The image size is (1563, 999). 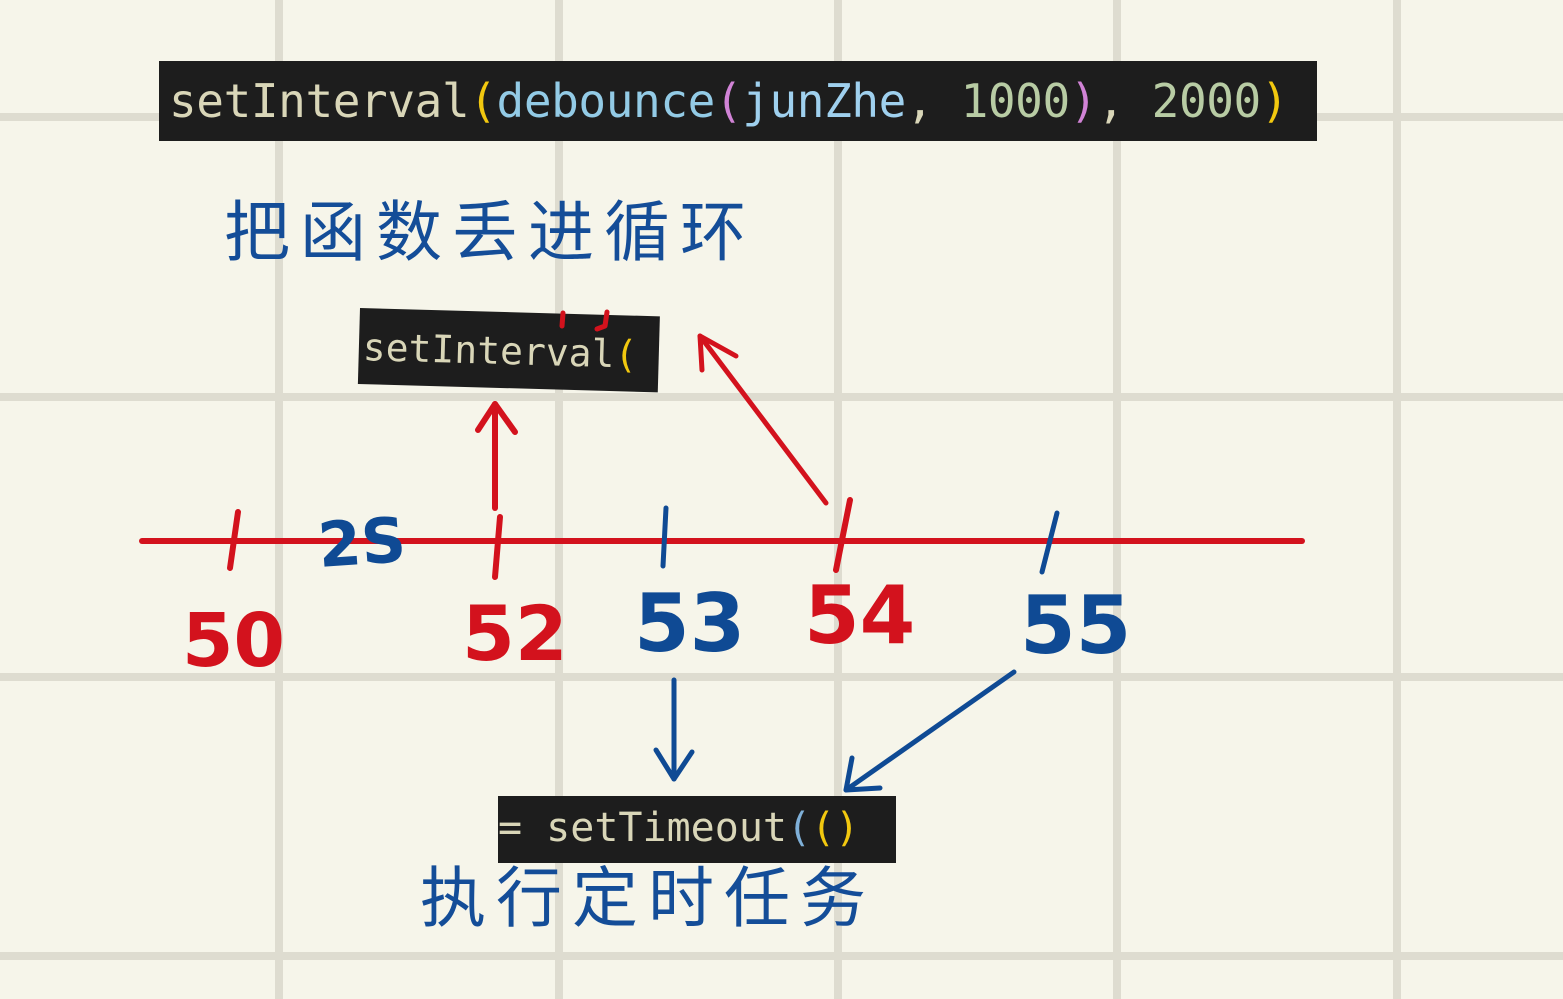 What do you see at coordinates (674, 729) in the screenshot?
I see `arrow-53-to-settimeout` at bounding box center [674, 729].